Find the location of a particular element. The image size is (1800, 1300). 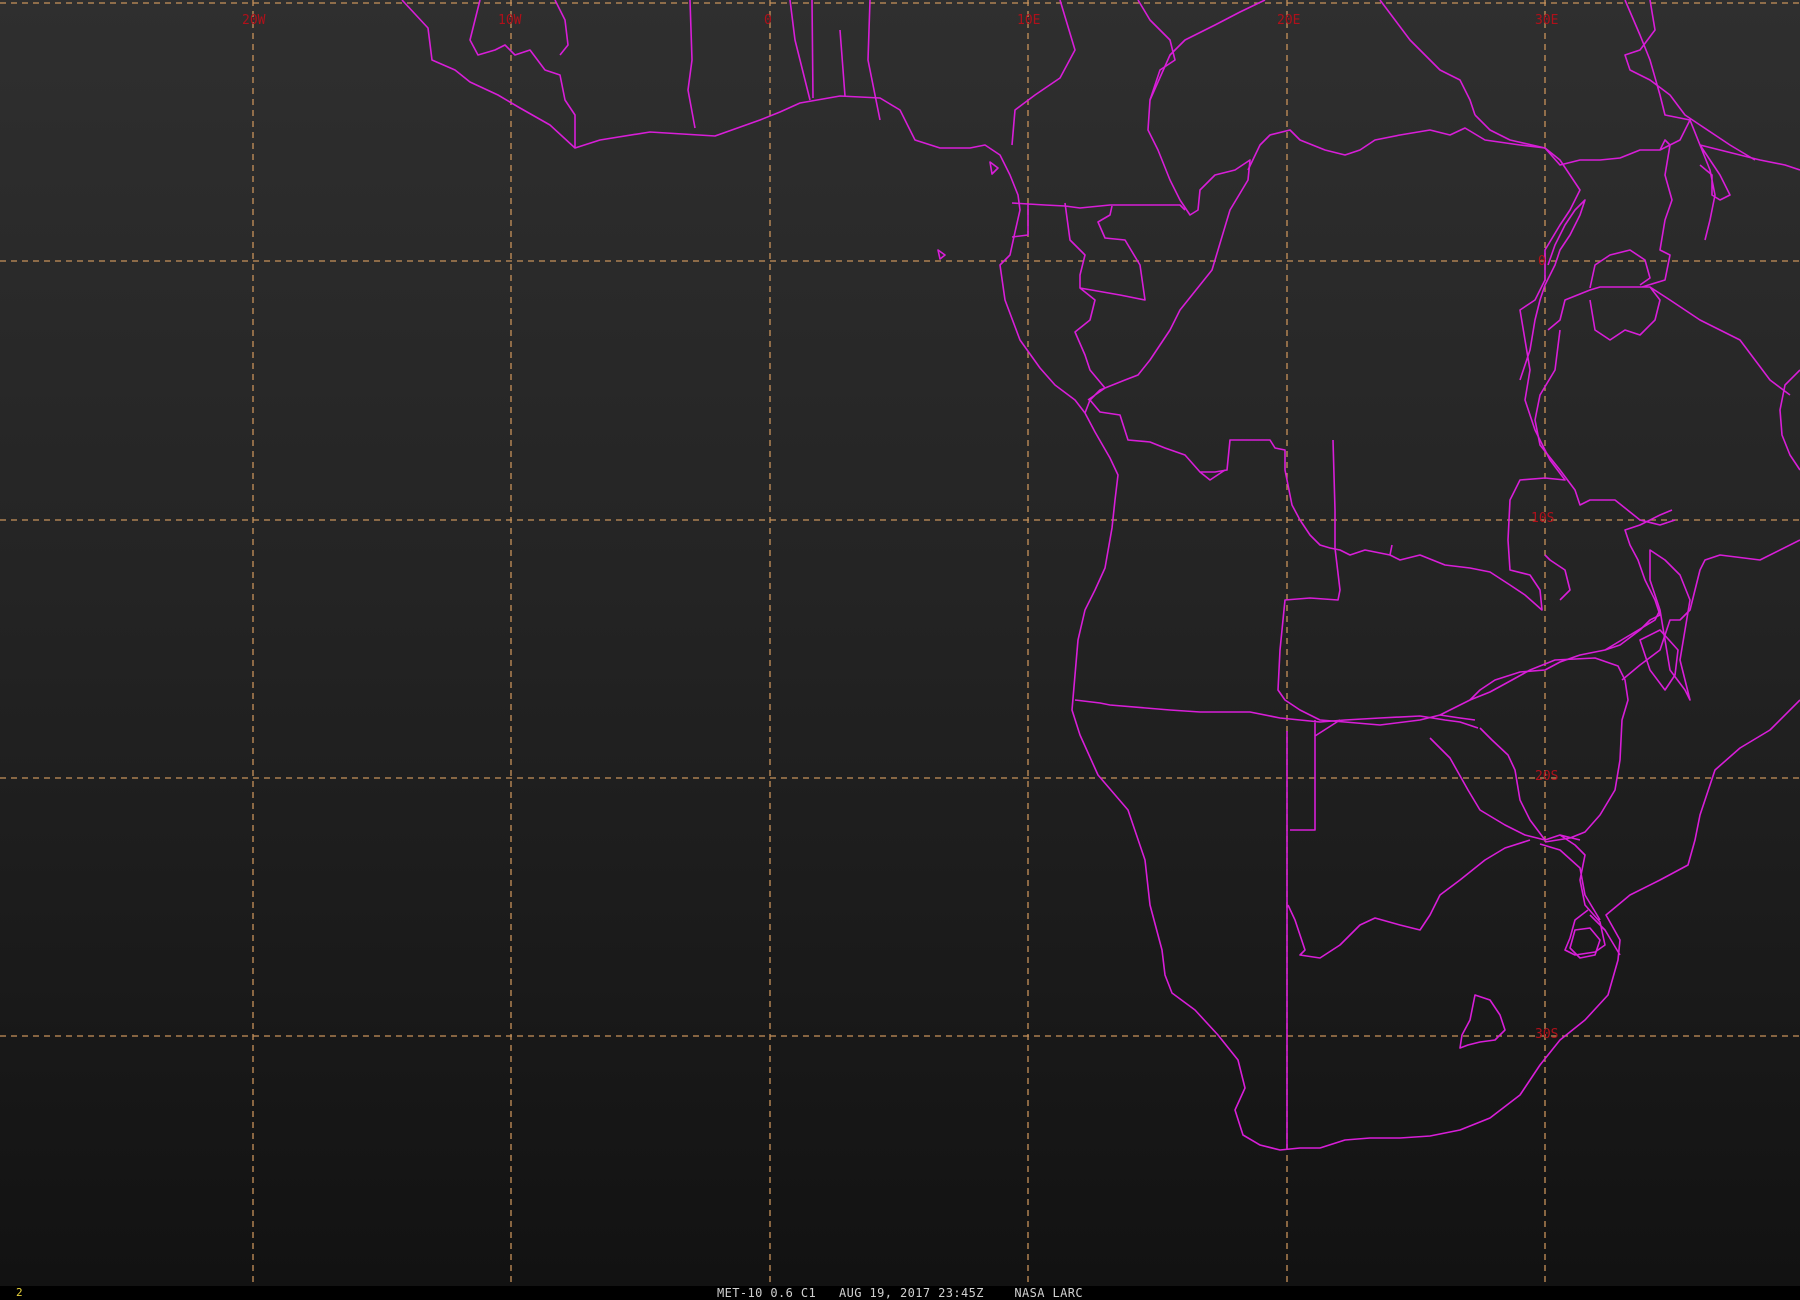

lat-label-20s: 20S is located at coordinates (1546, 776).